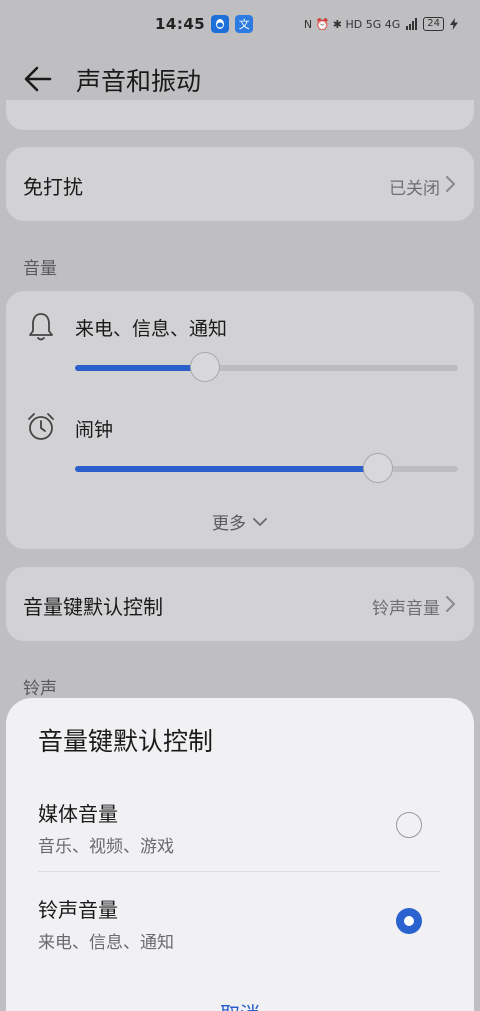 The image size is (480, 1011). Describe the element at coordinates (106, 847) in the screenshot. I see `option-subtitle: 音乐、视频、游戏` at that location.